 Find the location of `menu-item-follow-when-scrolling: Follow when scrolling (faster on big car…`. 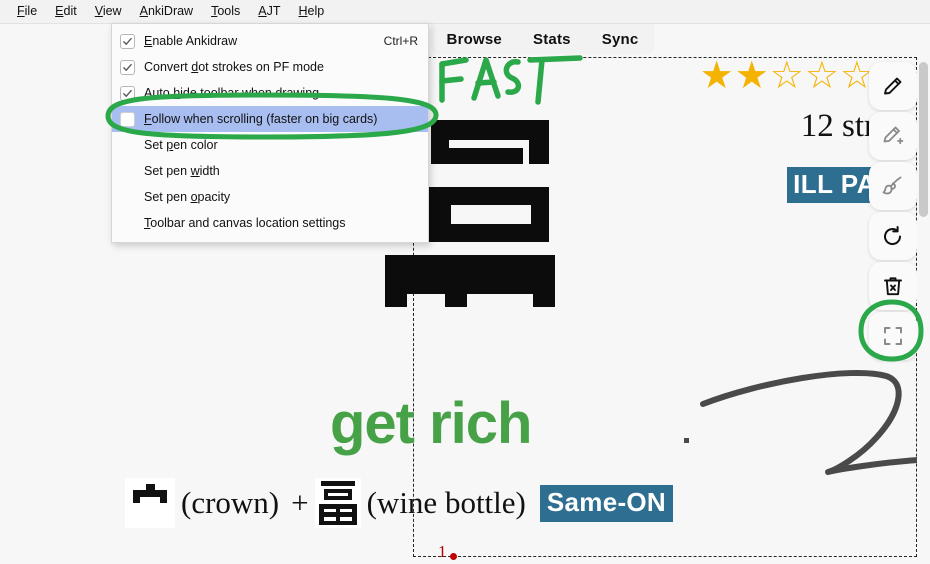

menu-item-follow-when-scrolling: Follow when scrolling (faster on big car… is located at coordinates (270, 119).